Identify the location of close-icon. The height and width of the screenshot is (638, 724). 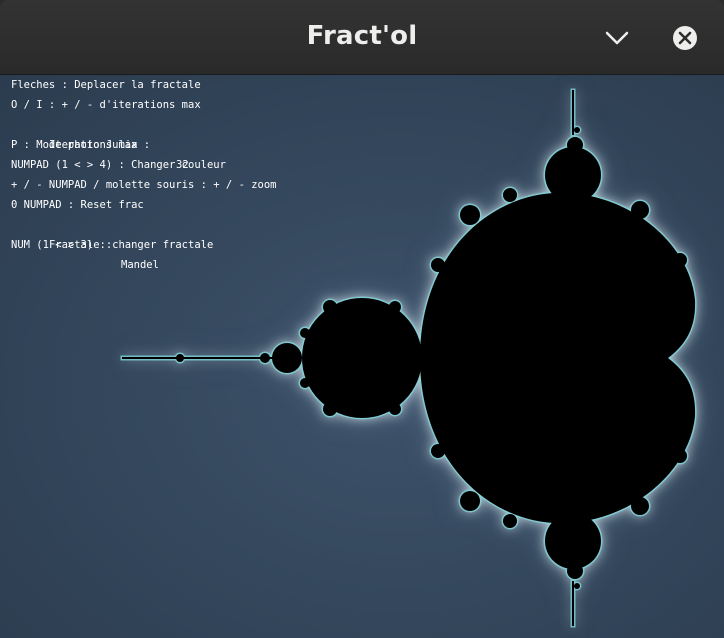
(685, 38).